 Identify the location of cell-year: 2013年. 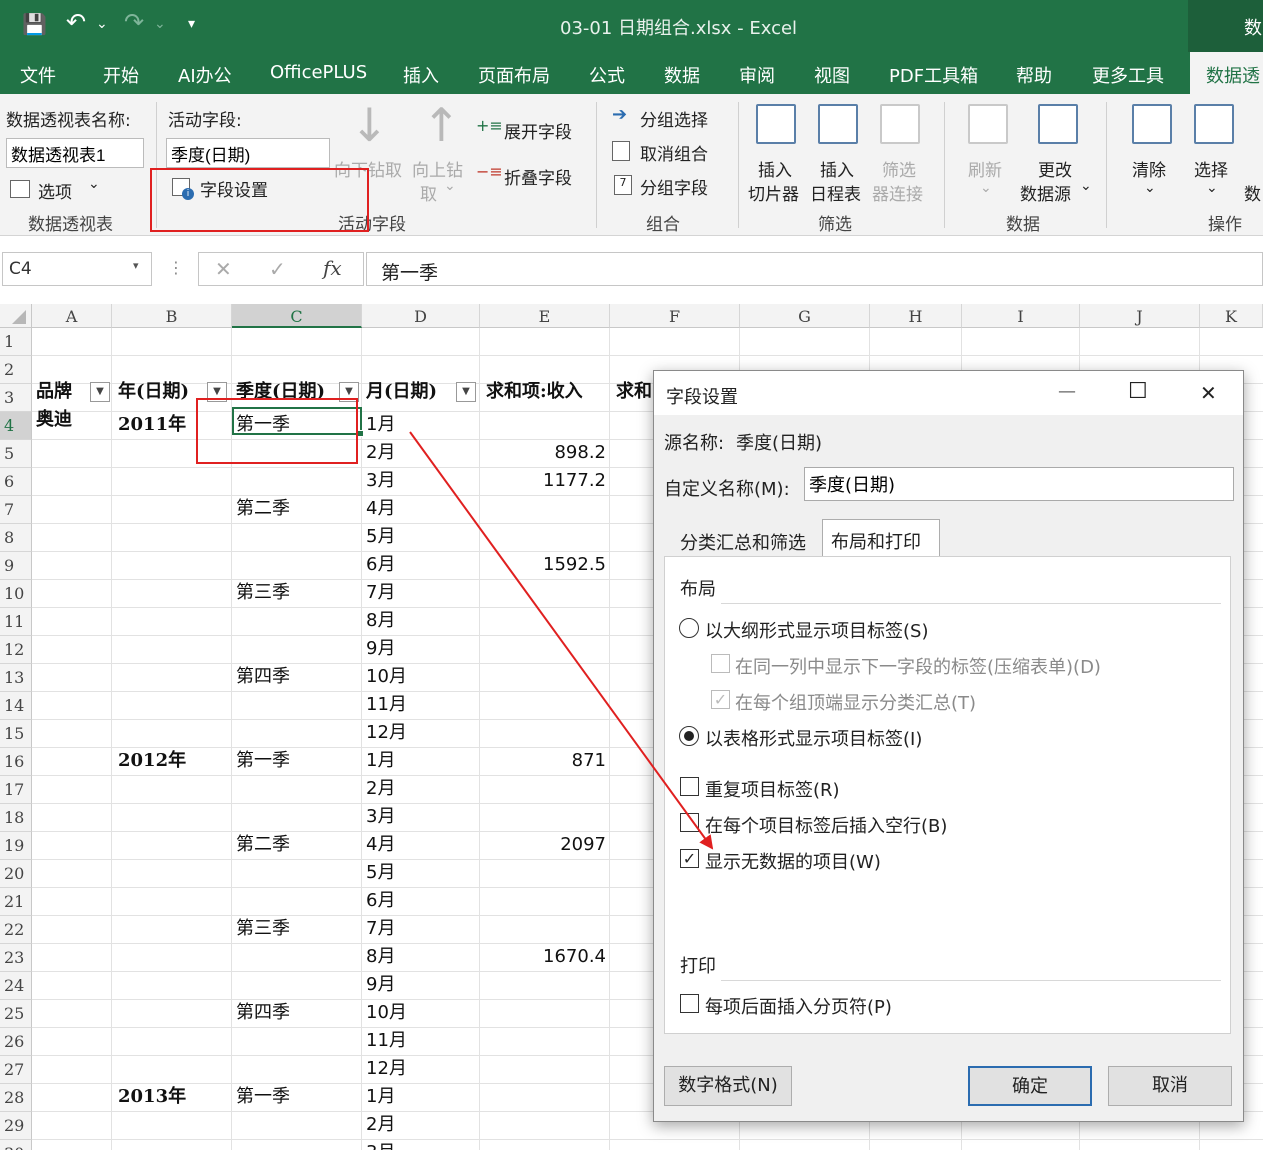
(152, 1097).